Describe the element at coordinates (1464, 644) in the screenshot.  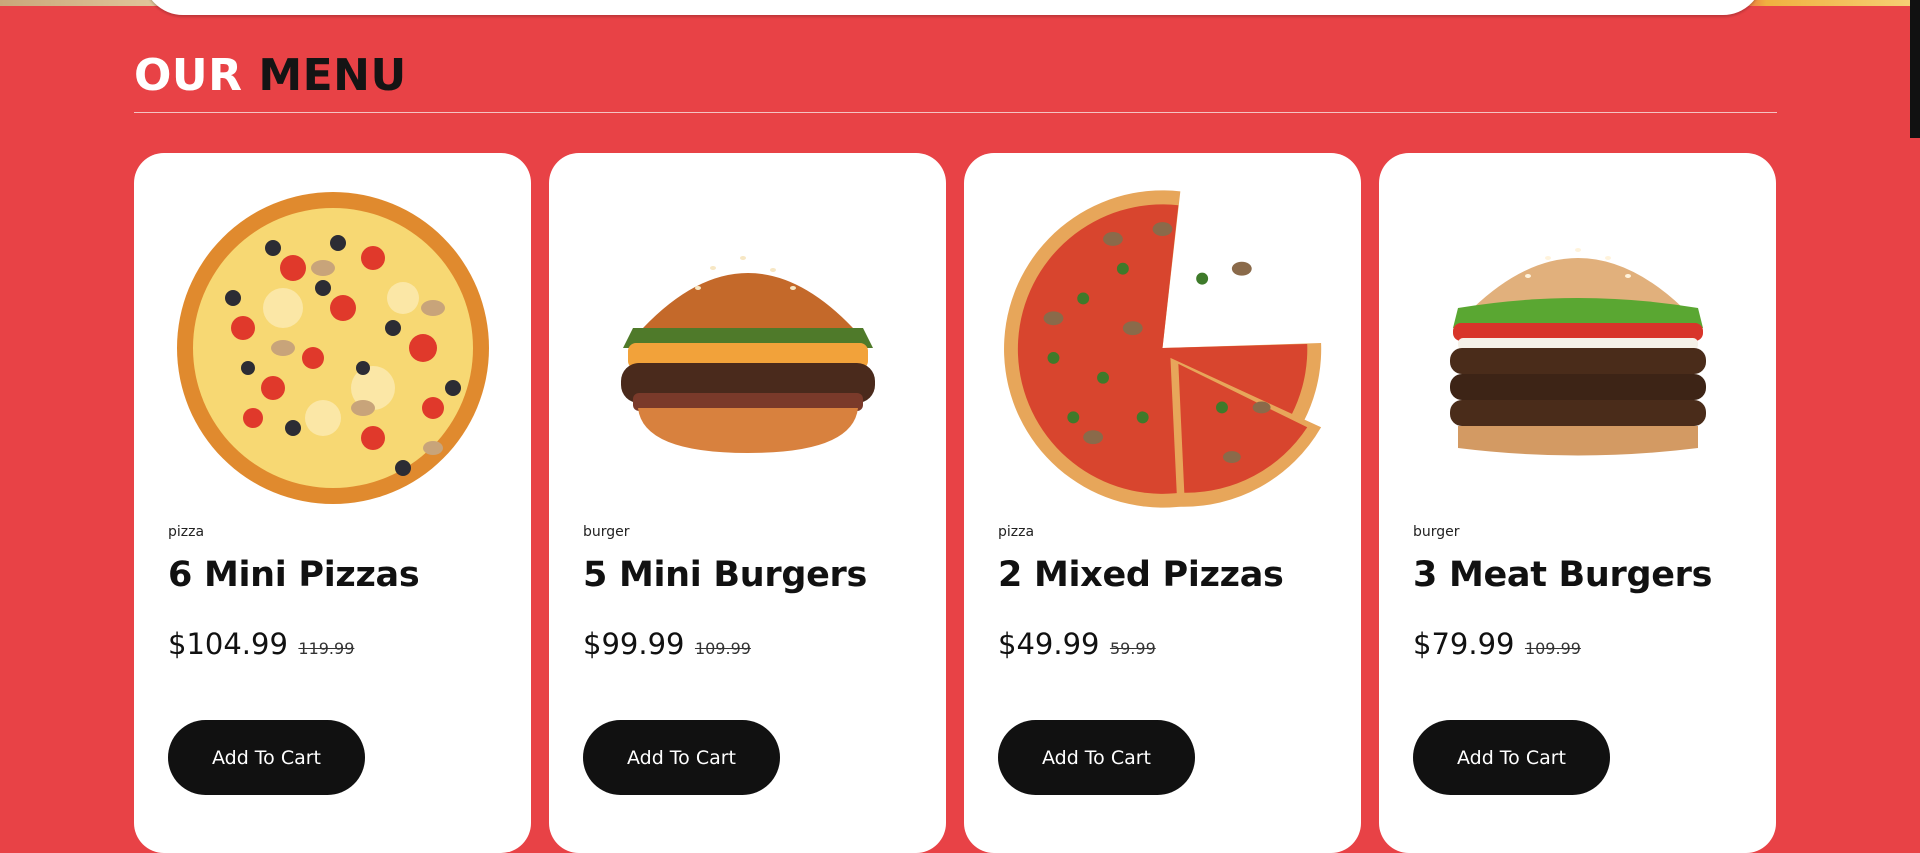
I see `item-price: $79.99` at that location.